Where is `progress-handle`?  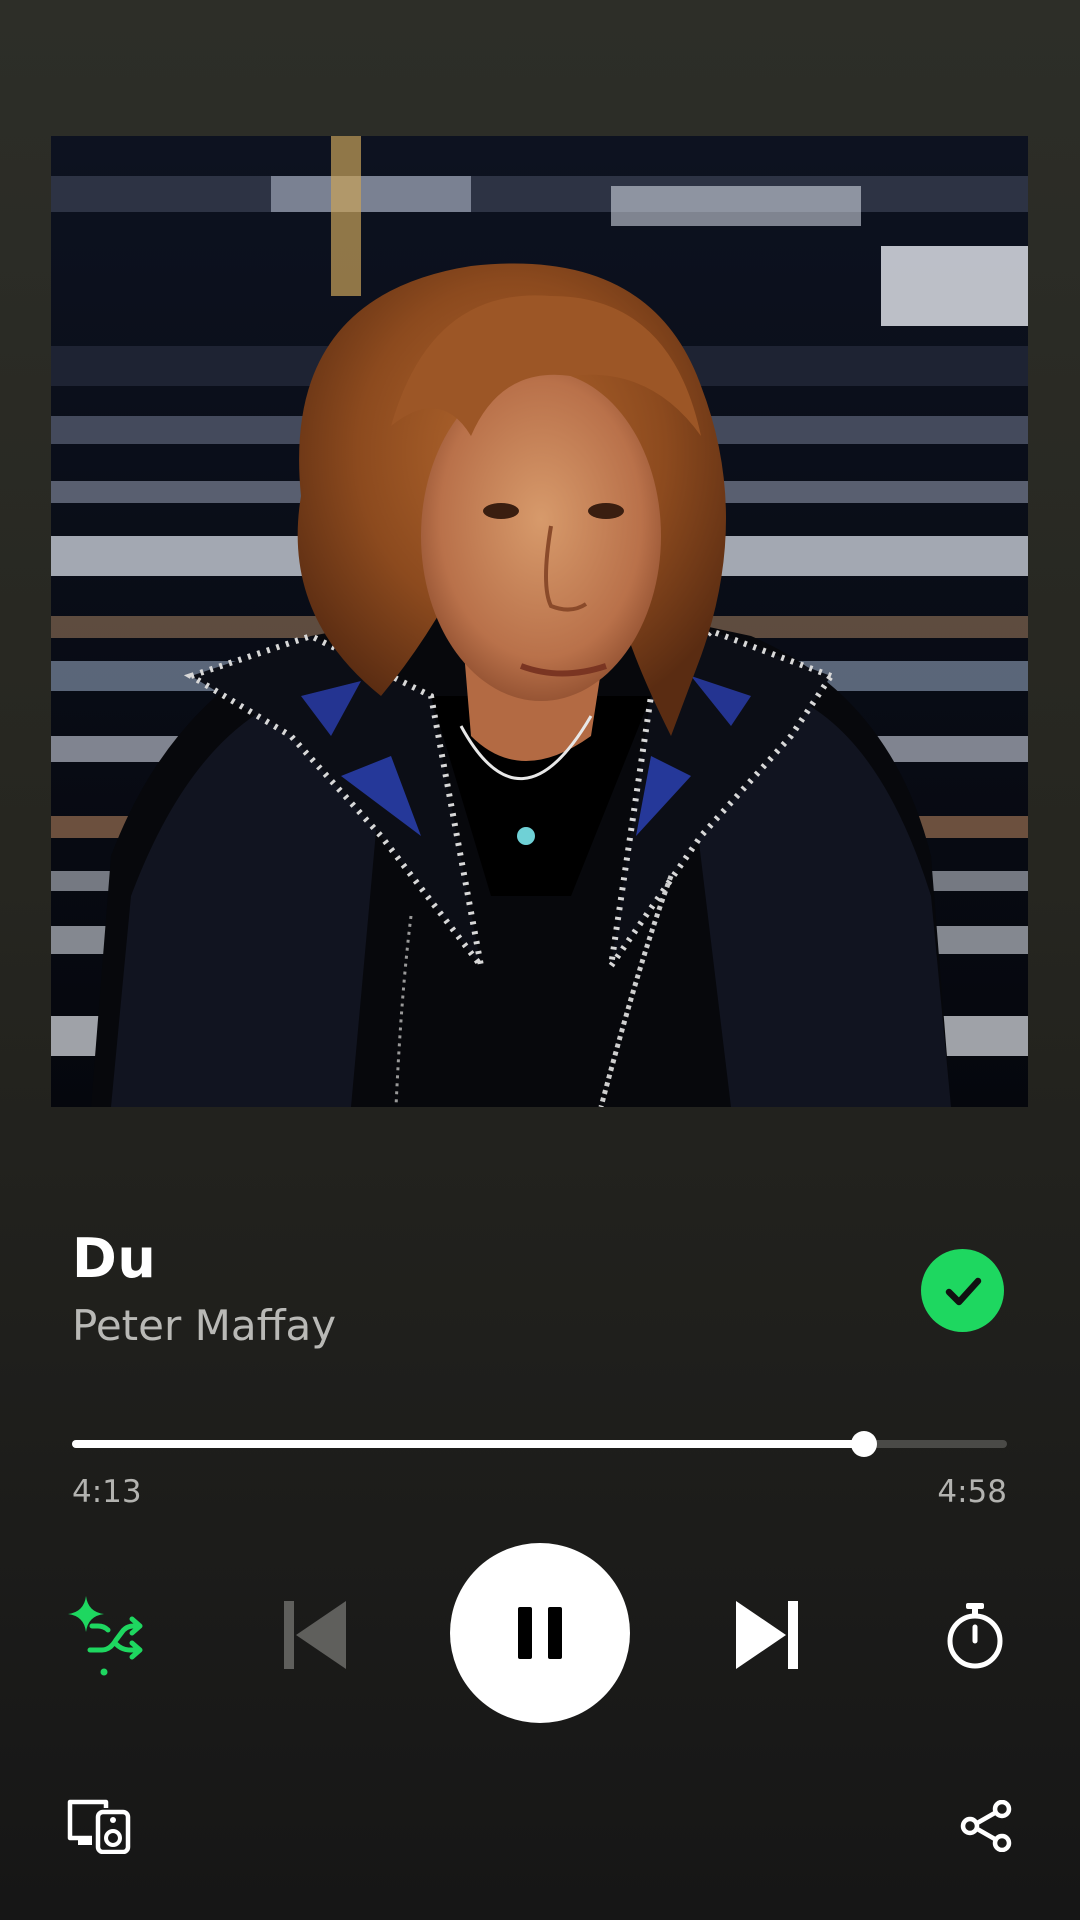 progress-handle is located at coordinates (863, 1444).